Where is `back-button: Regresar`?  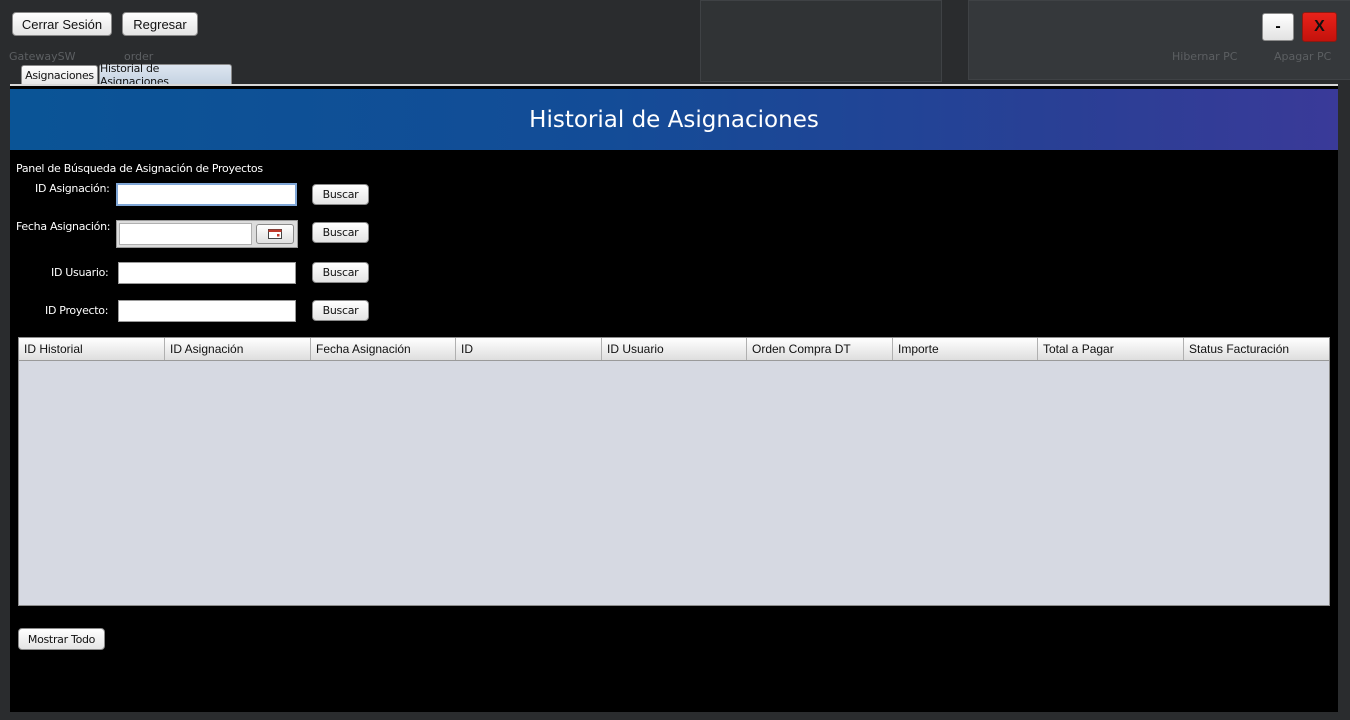
back-button: Regresar is located at coordinates (160, 24).